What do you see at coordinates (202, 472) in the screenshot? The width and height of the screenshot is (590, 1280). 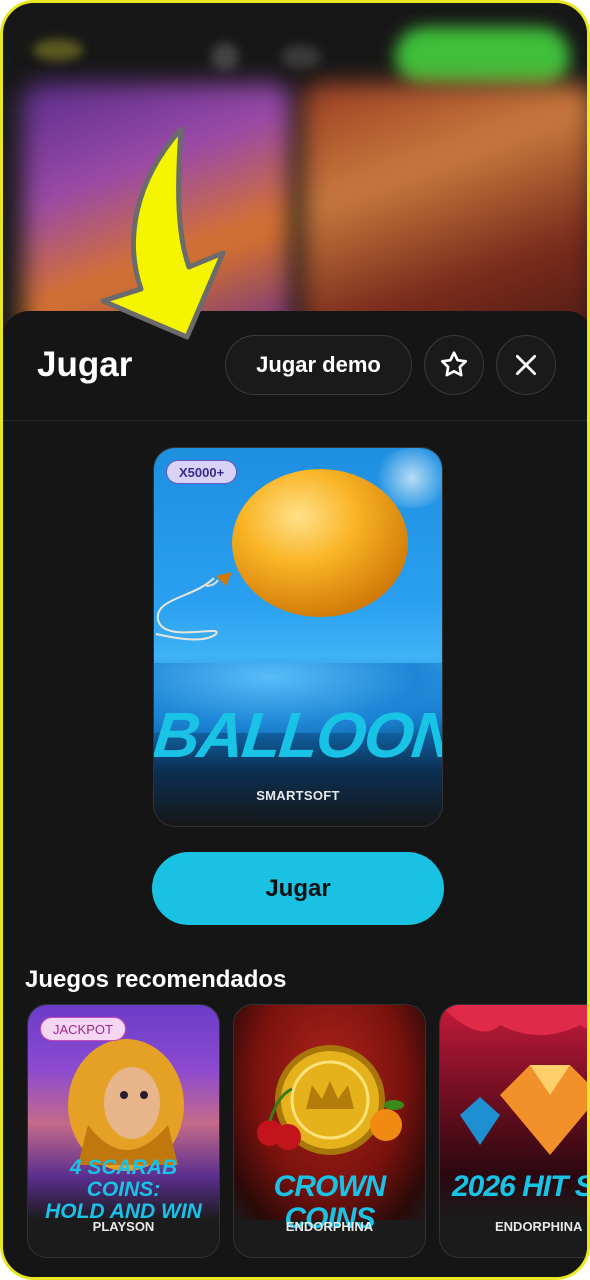 I see `multiplier-badge: X5000+` at bounding box center [202, 472].